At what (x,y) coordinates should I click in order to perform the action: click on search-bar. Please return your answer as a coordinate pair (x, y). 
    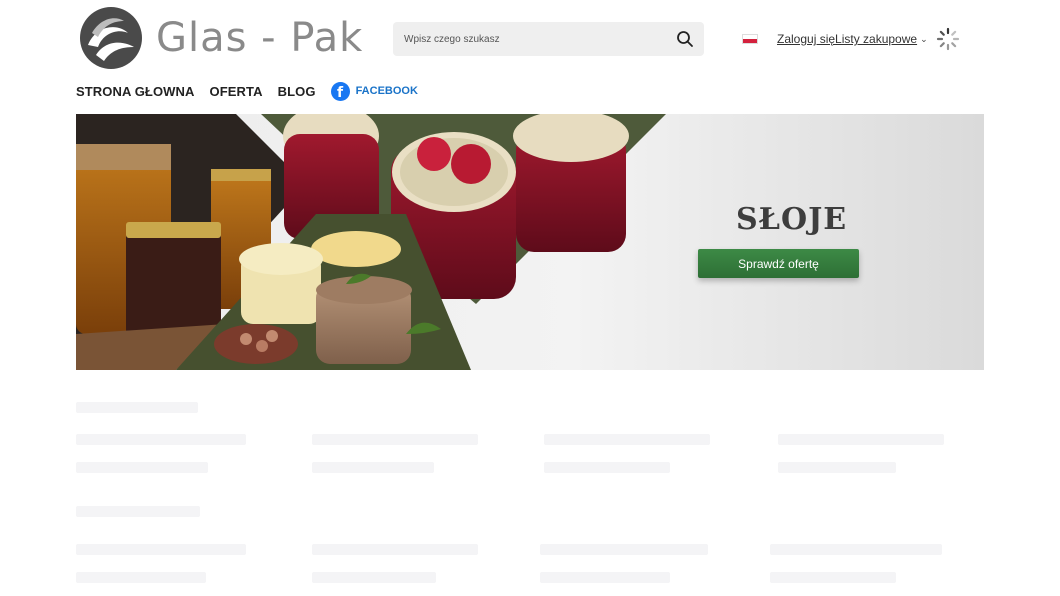
    Looking at the image, I should click on (548, 39).